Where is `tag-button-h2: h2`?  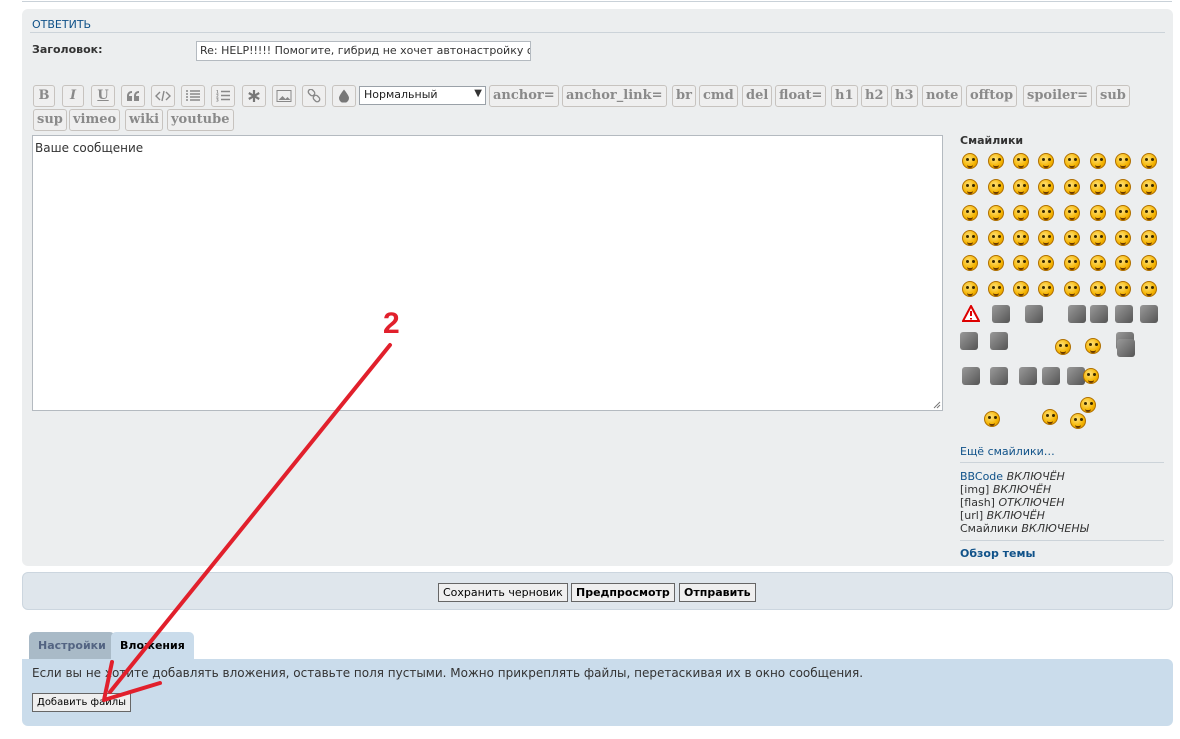 tag-button-h2: h2 is located at coordinates (874, 96).